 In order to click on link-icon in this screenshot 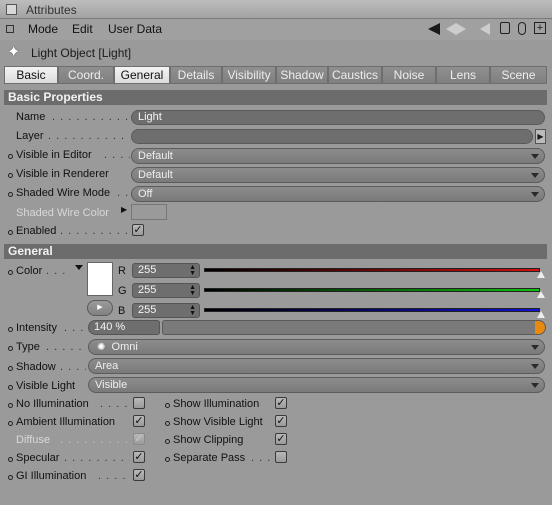, I will do `click(522, 28)`.